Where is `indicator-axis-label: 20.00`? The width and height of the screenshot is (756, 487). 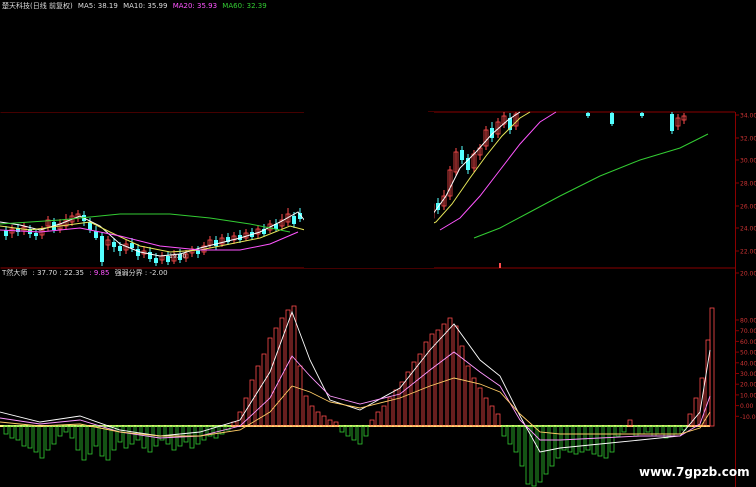
indicator-axis-label: 20.00 is located at coordinates (748, 385).